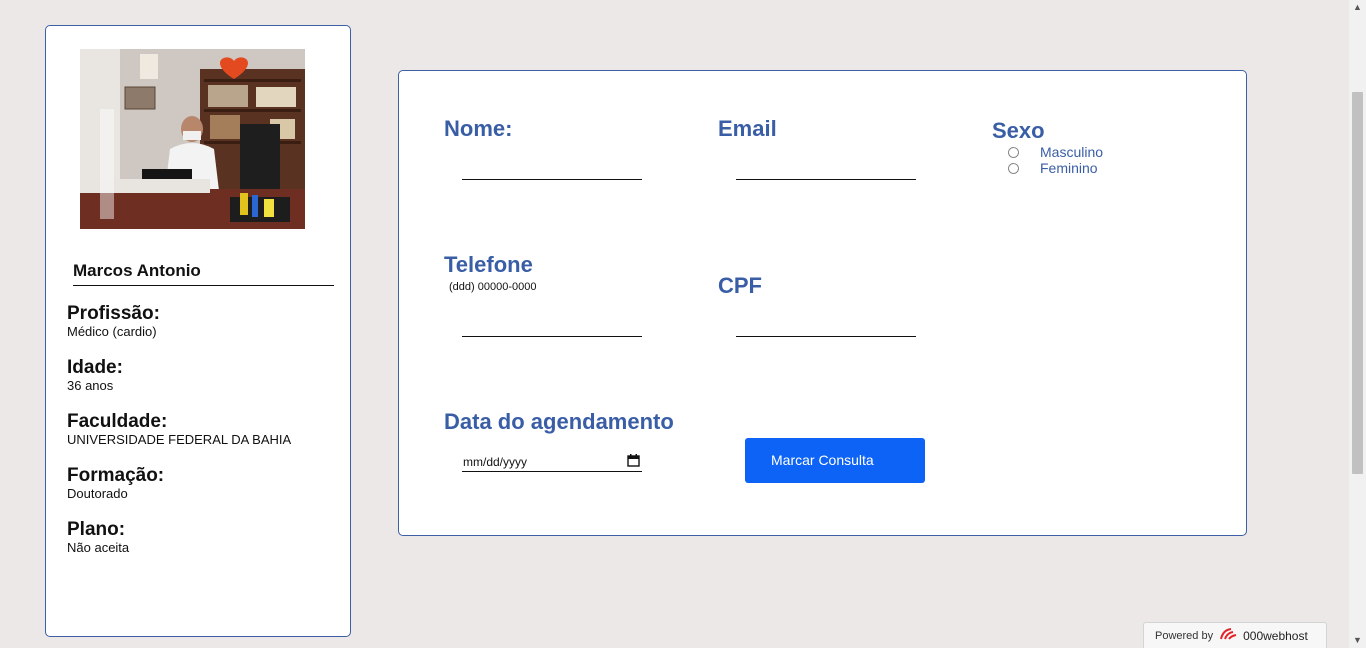 The image size is (1366, 648). What do you see at coordinates (117, 421) in the screenshot?
I see `university-label: Faculdade:` at bounding box center [117, 421].